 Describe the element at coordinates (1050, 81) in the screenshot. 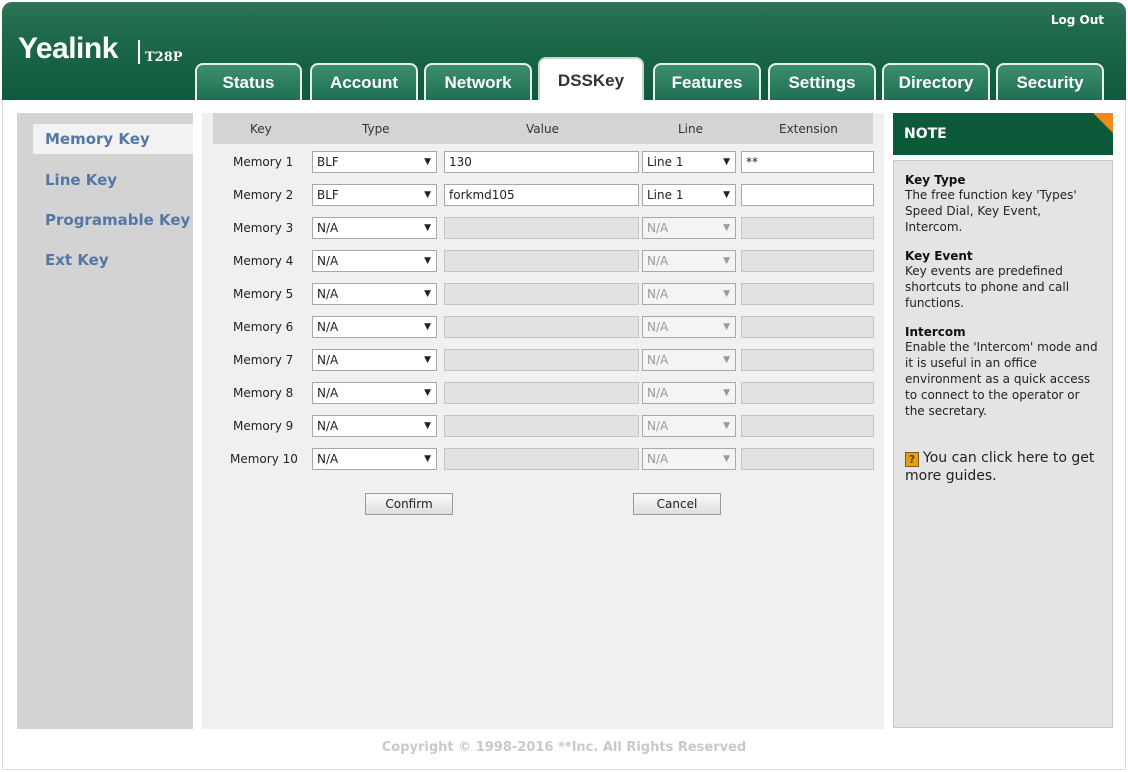

I see `tab-security: Security` at that location.